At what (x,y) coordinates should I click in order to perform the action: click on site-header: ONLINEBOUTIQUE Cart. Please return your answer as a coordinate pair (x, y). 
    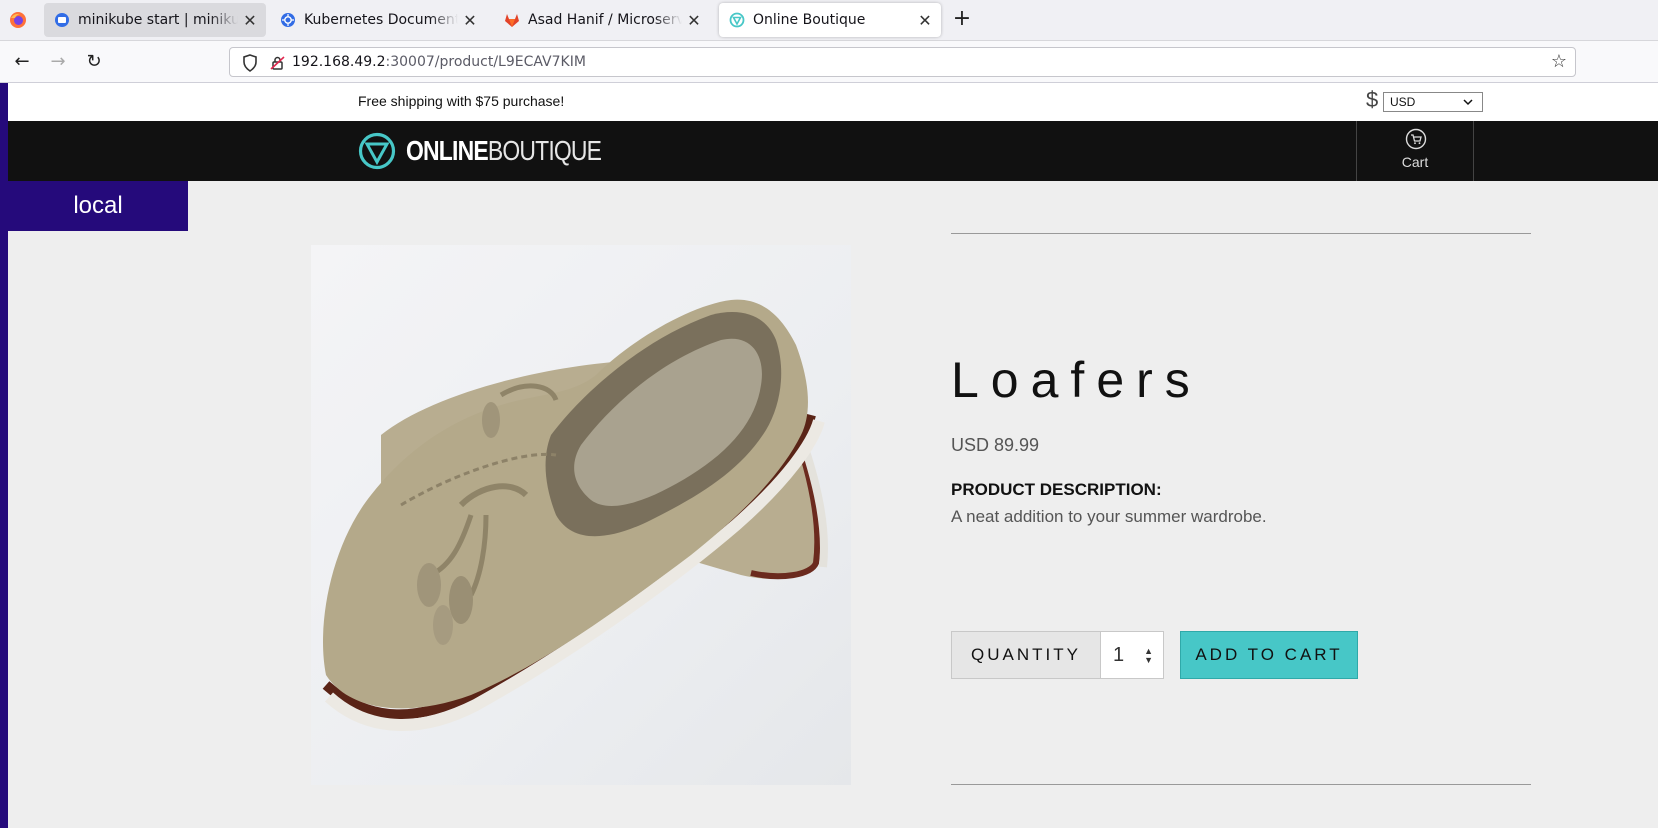
    Looking at the image, I should click on (833, 151).